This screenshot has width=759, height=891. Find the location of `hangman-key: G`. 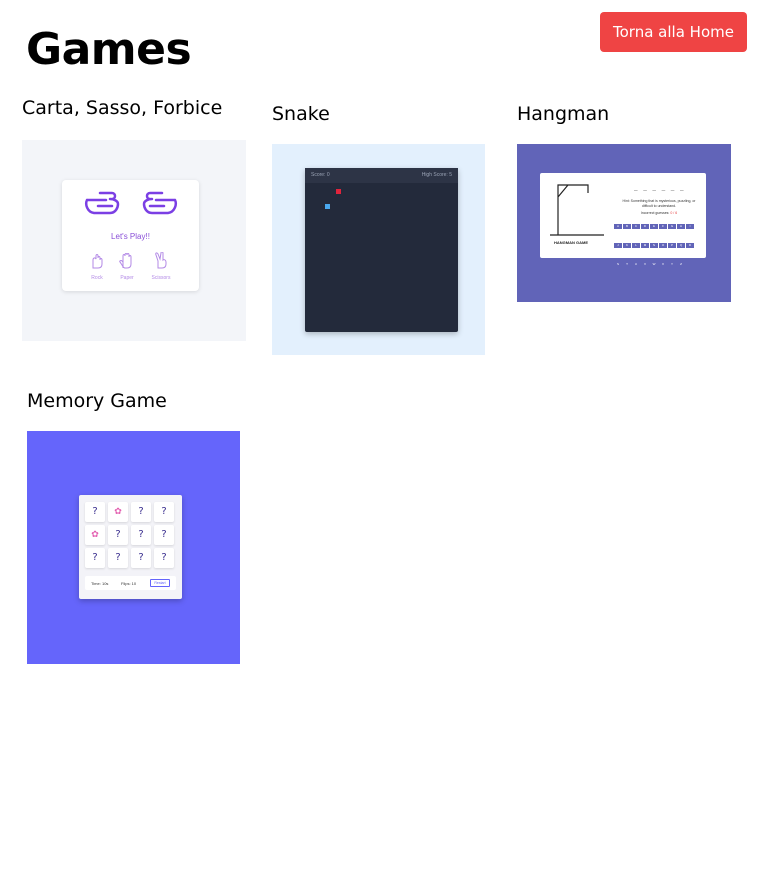

hangman-key: G is located at coordinates (672, 226).